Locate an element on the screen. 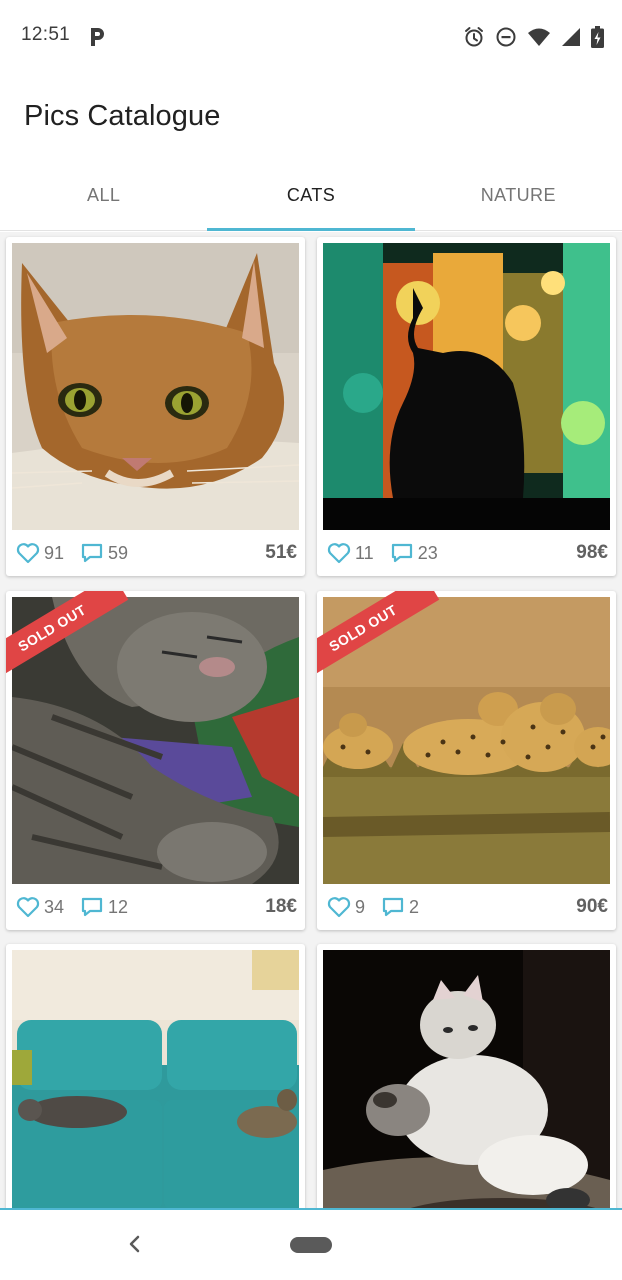 The image size is (622, 1280). price: 90€ is located at coordinates (592, 906).